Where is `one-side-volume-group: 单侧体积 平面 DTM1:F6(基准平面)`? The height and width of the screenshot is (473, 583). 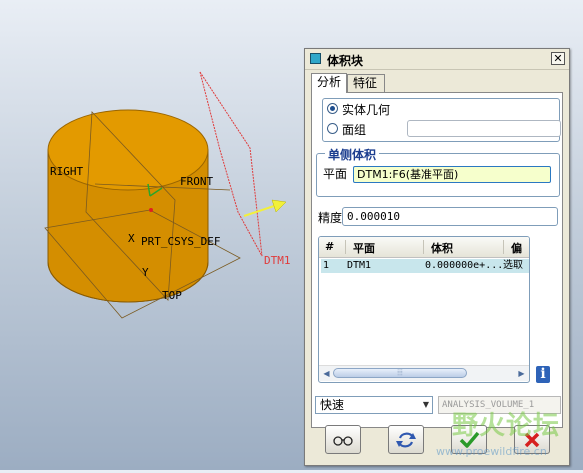 one-side-volume-group: 单侧体积 平面 DTM1:F6(基准平面) is located at coordinates (438, 171).